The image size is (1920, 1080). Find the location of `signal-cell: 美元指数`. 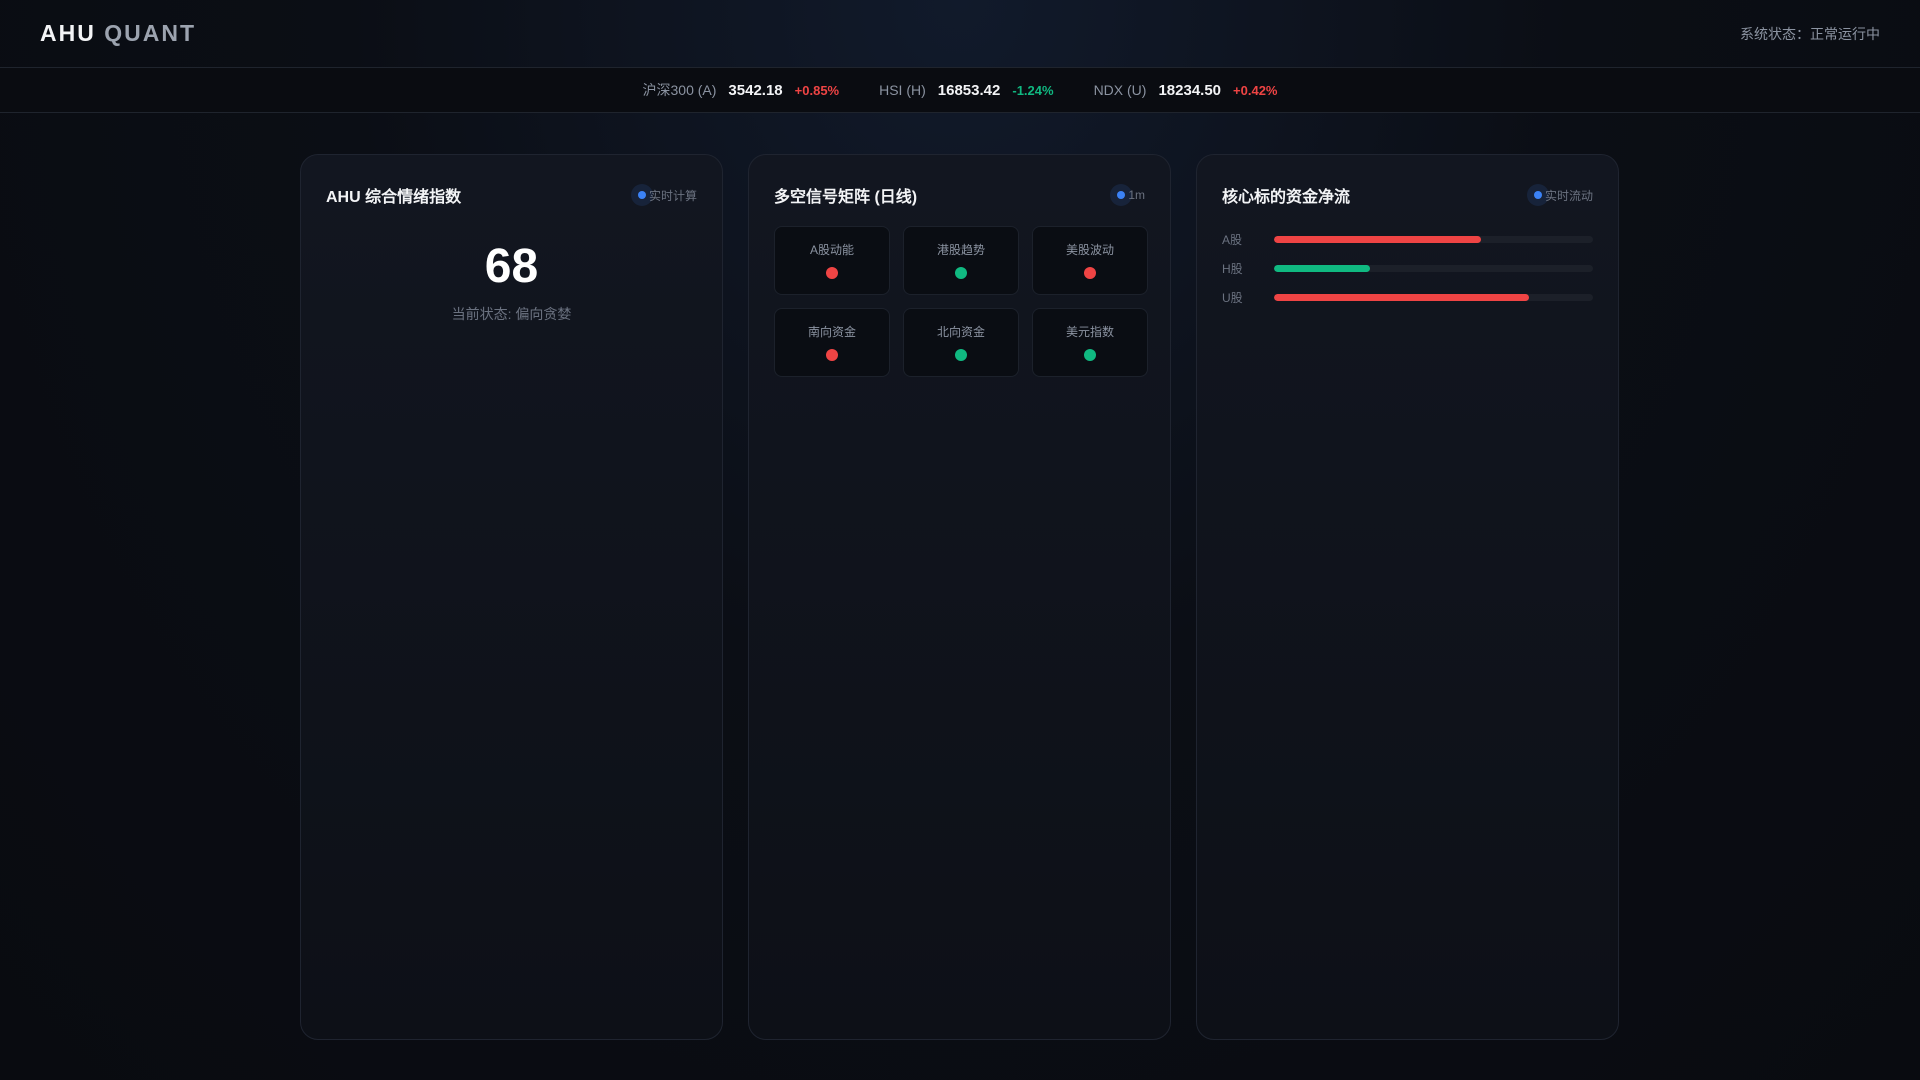

signal-cell: 美元指数 is located at coordinates (1090, 342).